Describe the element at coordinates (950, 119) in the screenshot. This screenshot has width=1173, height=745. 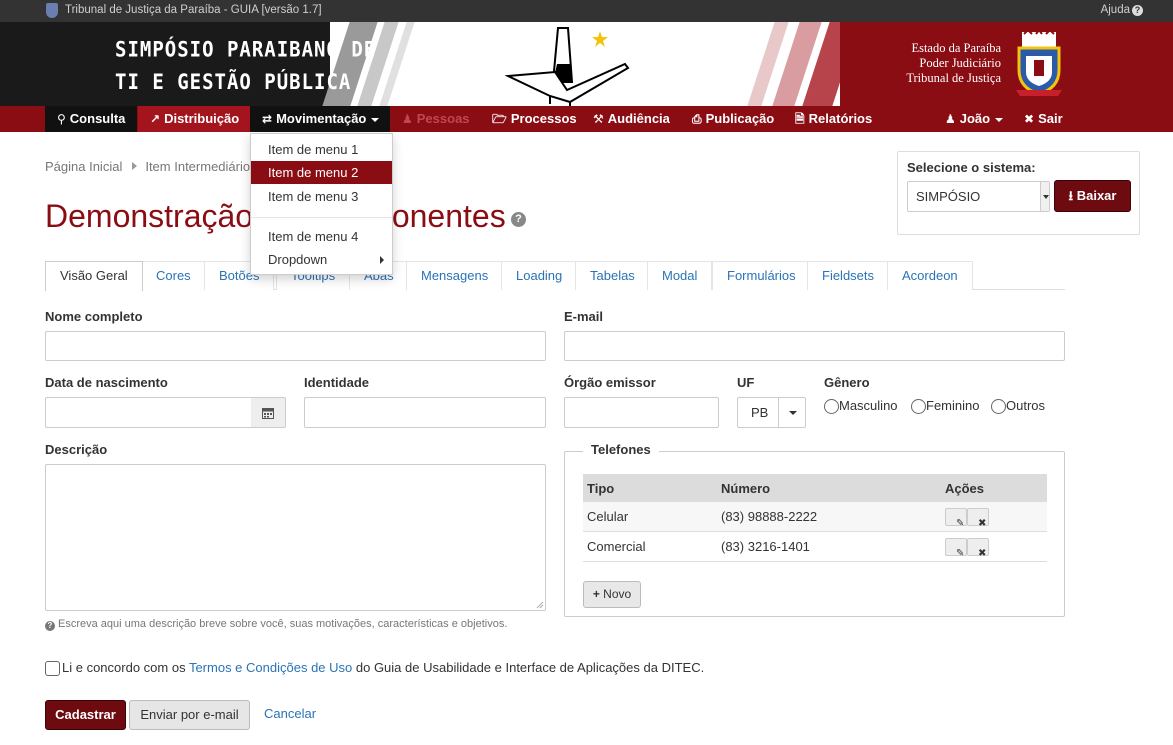
I see `user-icon: ♟` at that location.